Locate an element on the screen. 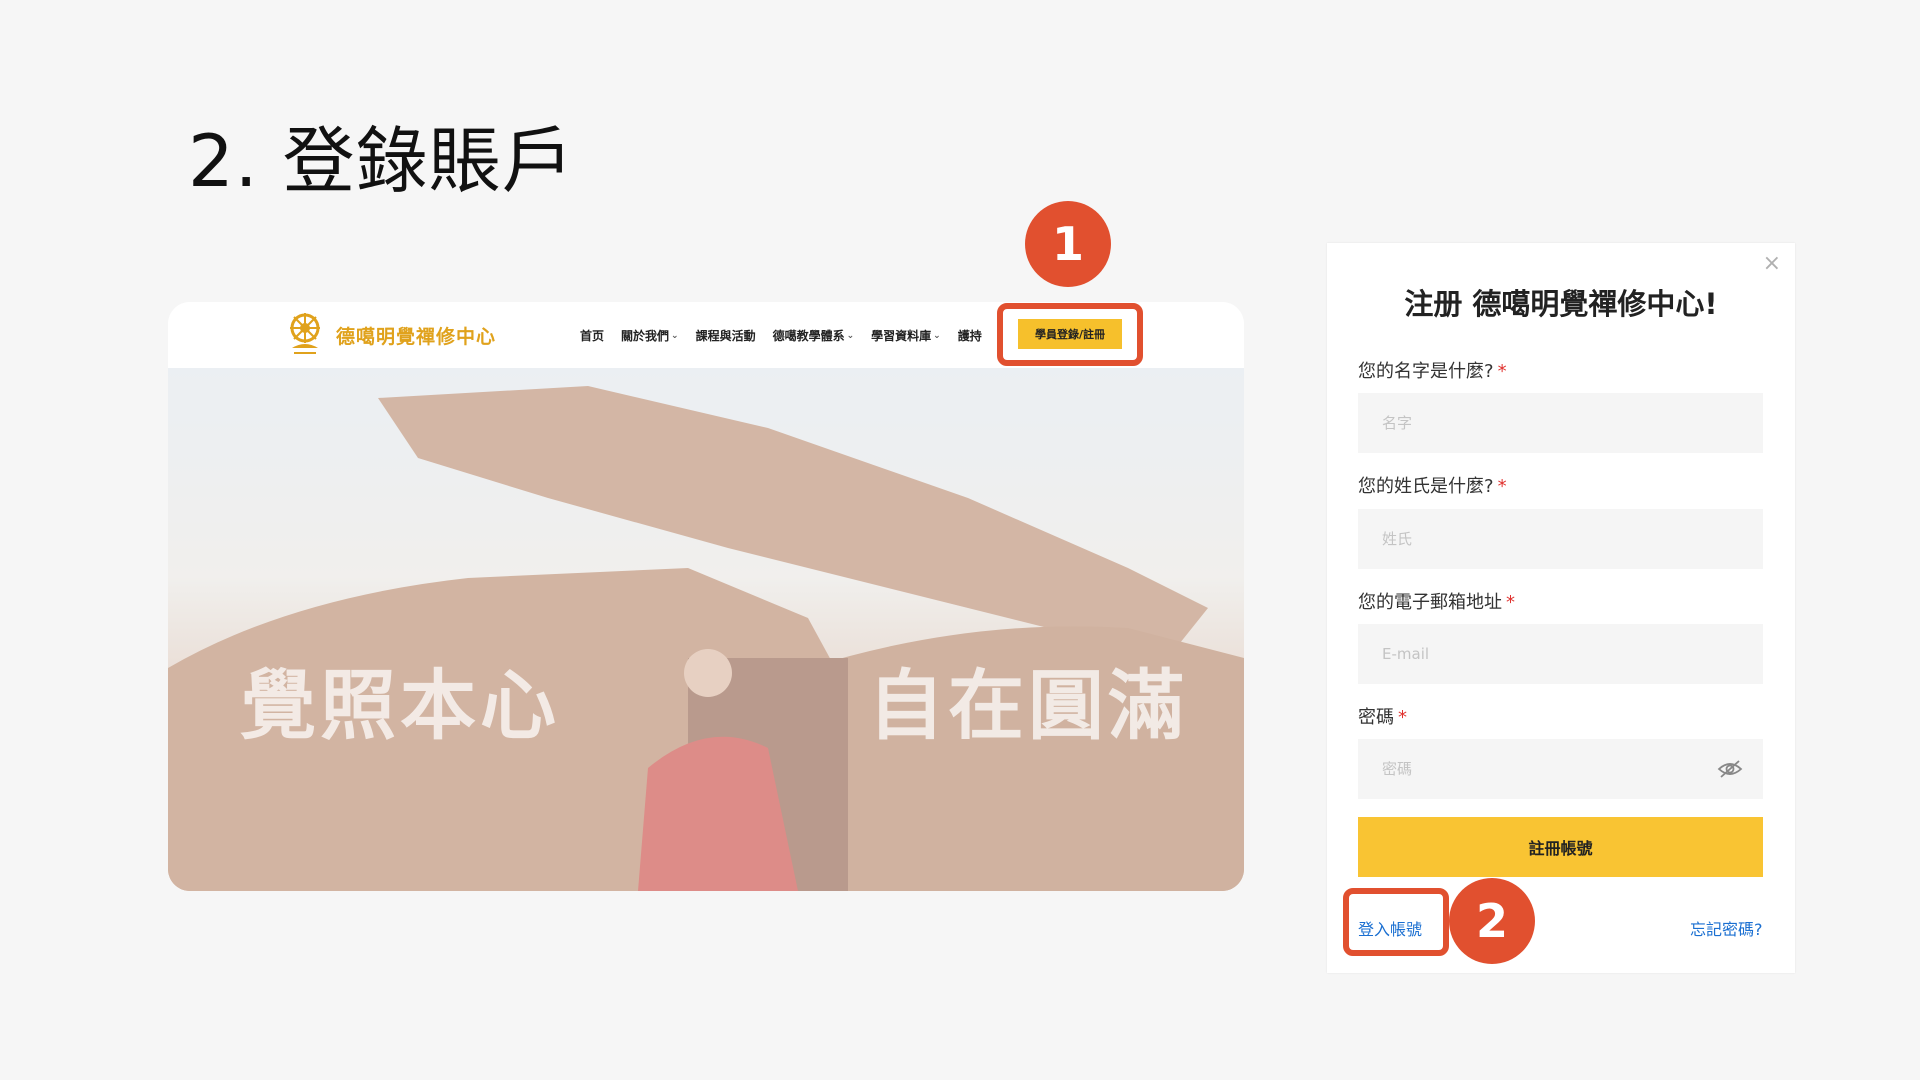 The height and width of the screenshot is (1080, 1920). password-input is located at coordinates (1560, 769).